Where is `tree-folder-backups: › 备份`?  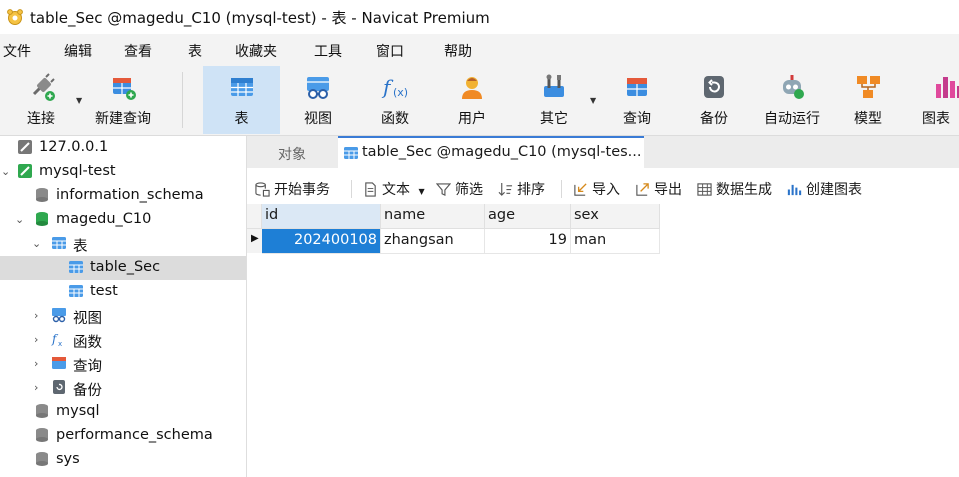
tree-folder-backups: › 备份 is located at coordinates (123, 388).